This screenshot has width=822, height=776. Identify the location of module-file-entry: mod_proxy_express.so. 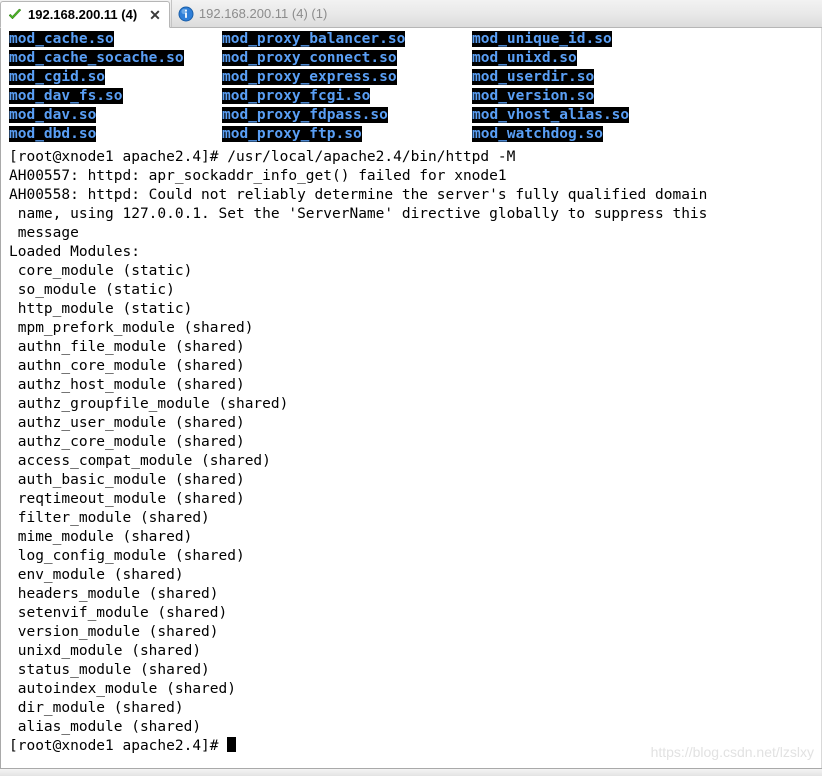
(313, 77).